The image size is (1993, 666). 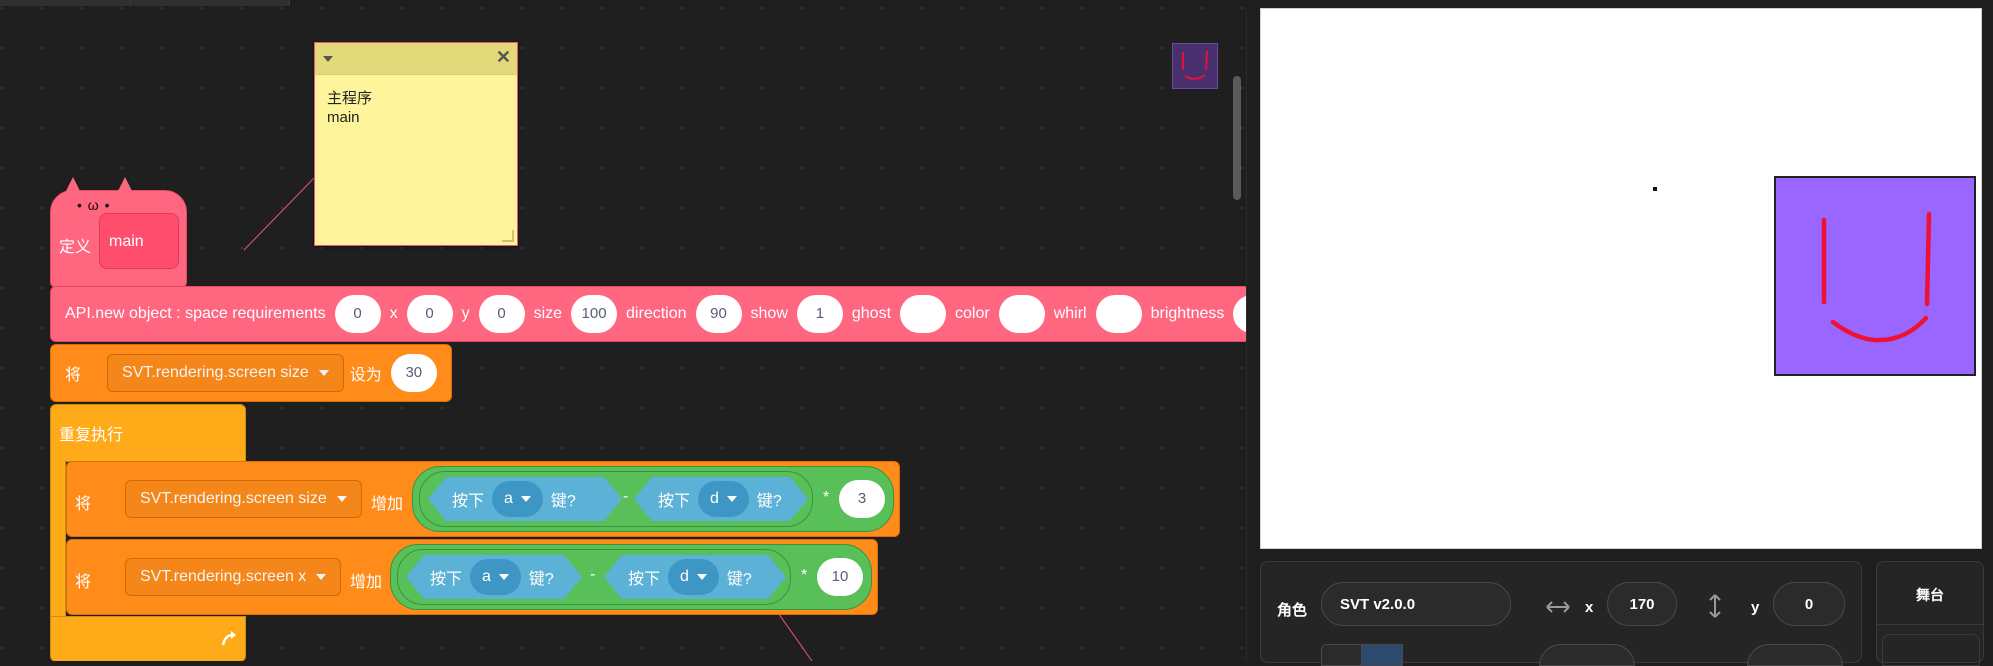 What do you see at coordinates (1118, 314) in the screenshot?
I see `whirl-input` at bounding box center [1118, 314].